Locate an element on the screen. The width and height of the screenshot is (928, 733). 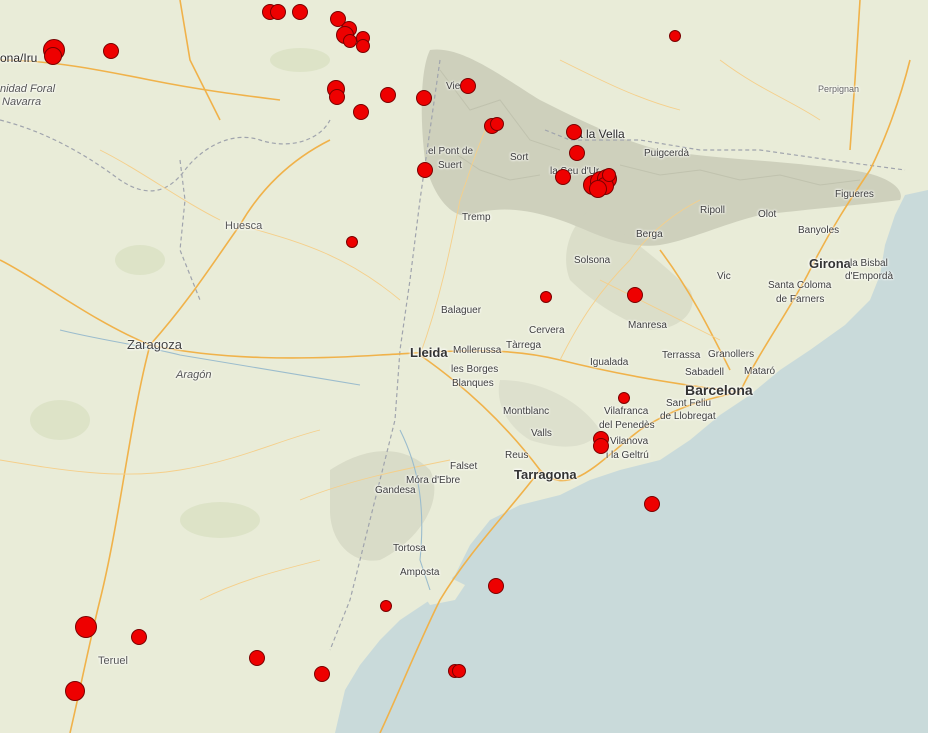
place-label: Sant Feliu is located at coordinates (689, 403).